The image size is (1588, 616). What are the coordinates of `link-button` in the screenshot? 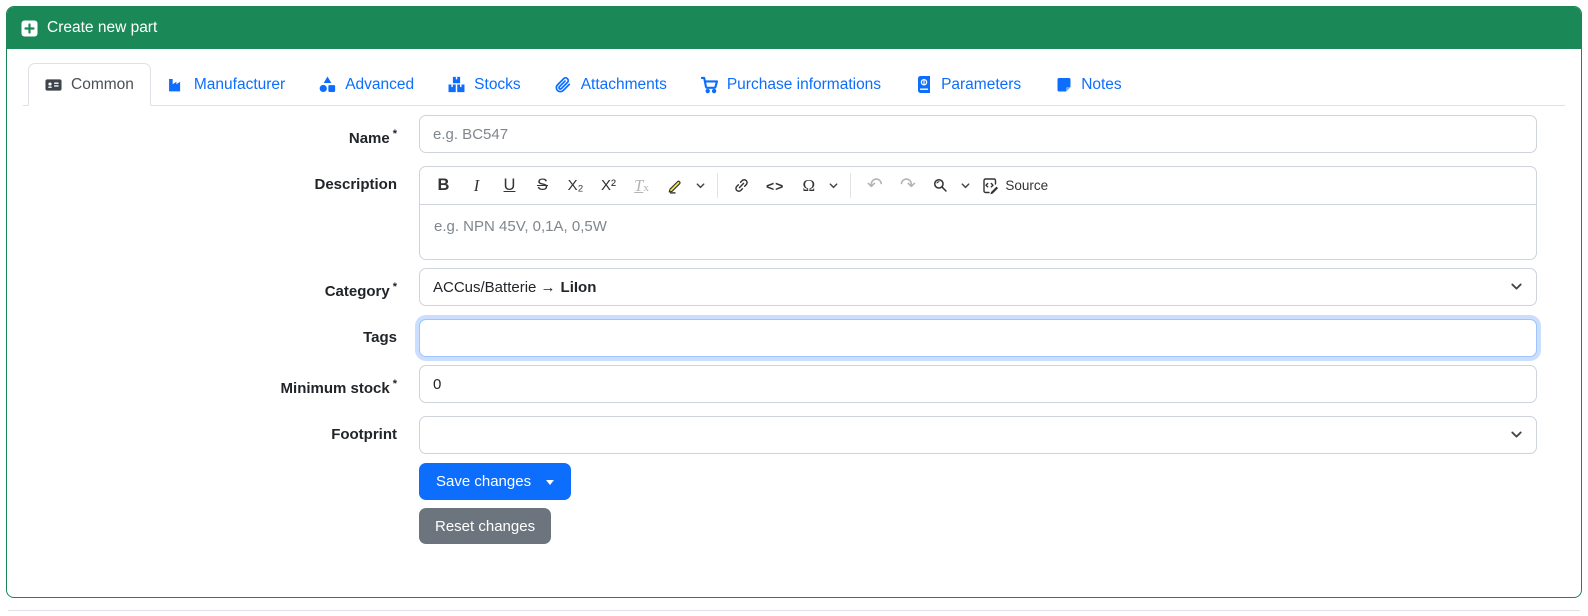 It's located at (741, 186).